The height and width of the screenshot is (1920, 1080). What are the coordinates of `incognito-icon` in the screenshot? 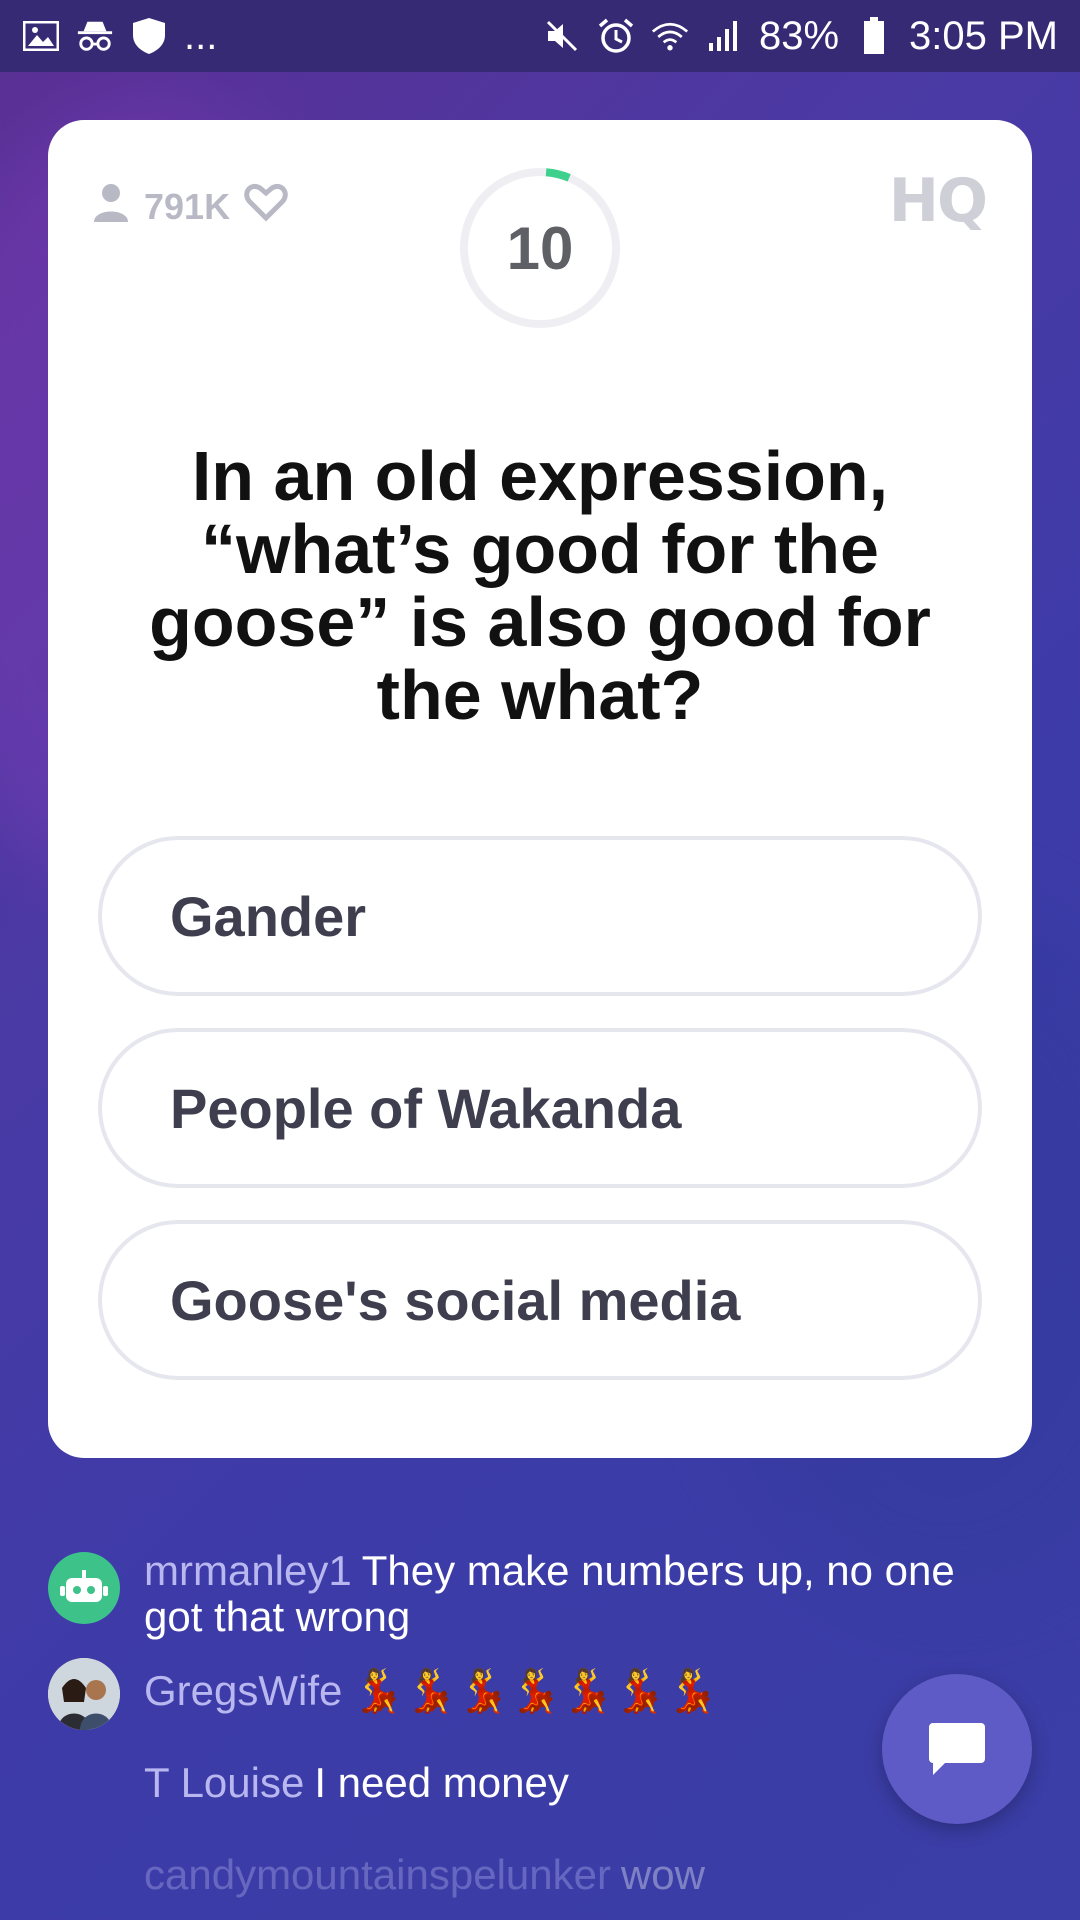 It's located at (95, 36).